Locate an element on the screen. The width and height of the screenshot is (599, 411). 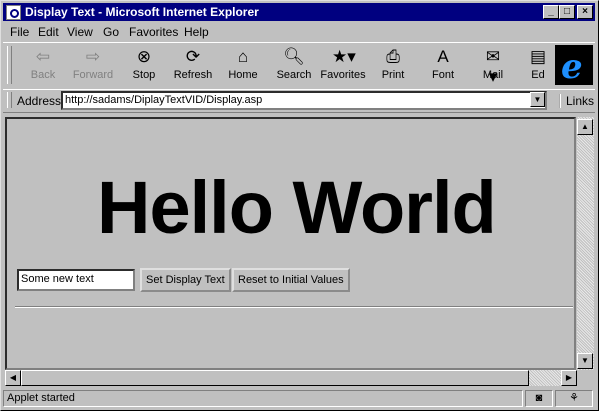
address-grip is located at coordinates (9, 100).